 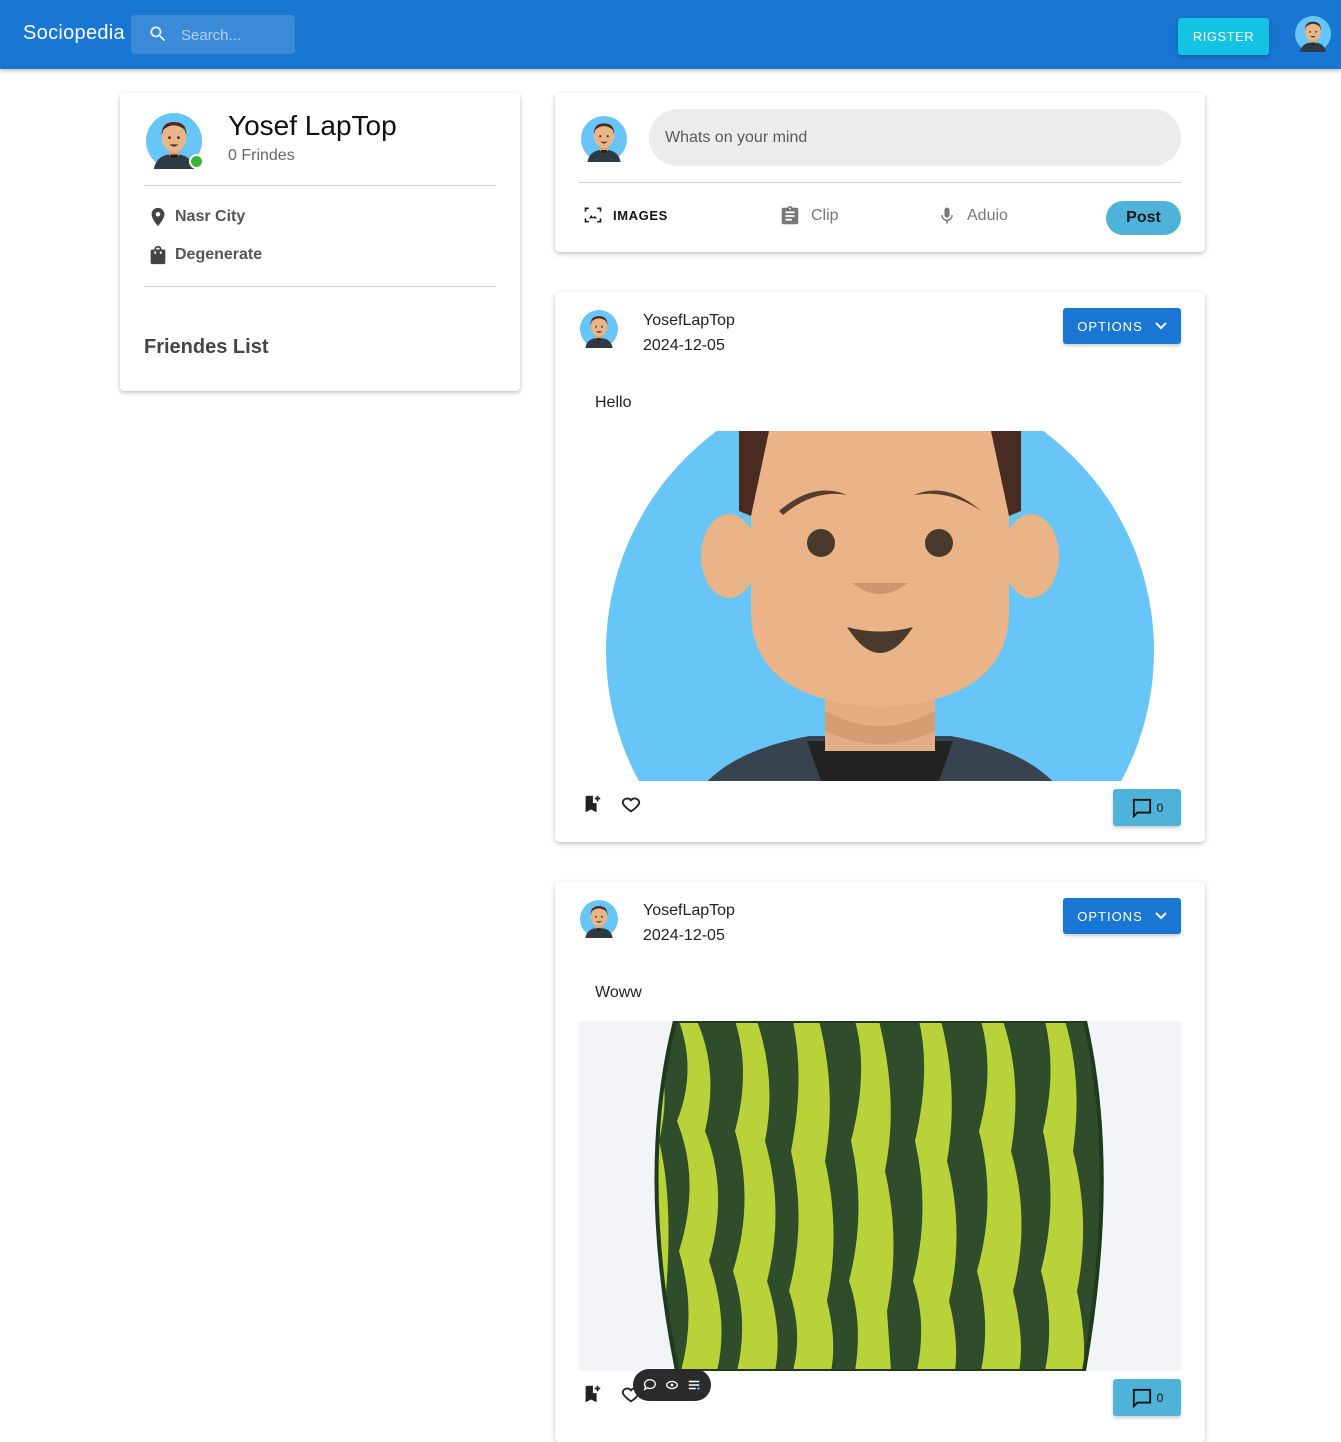 I want to click on location-text: Nasr City, so click(x=210, y=216).